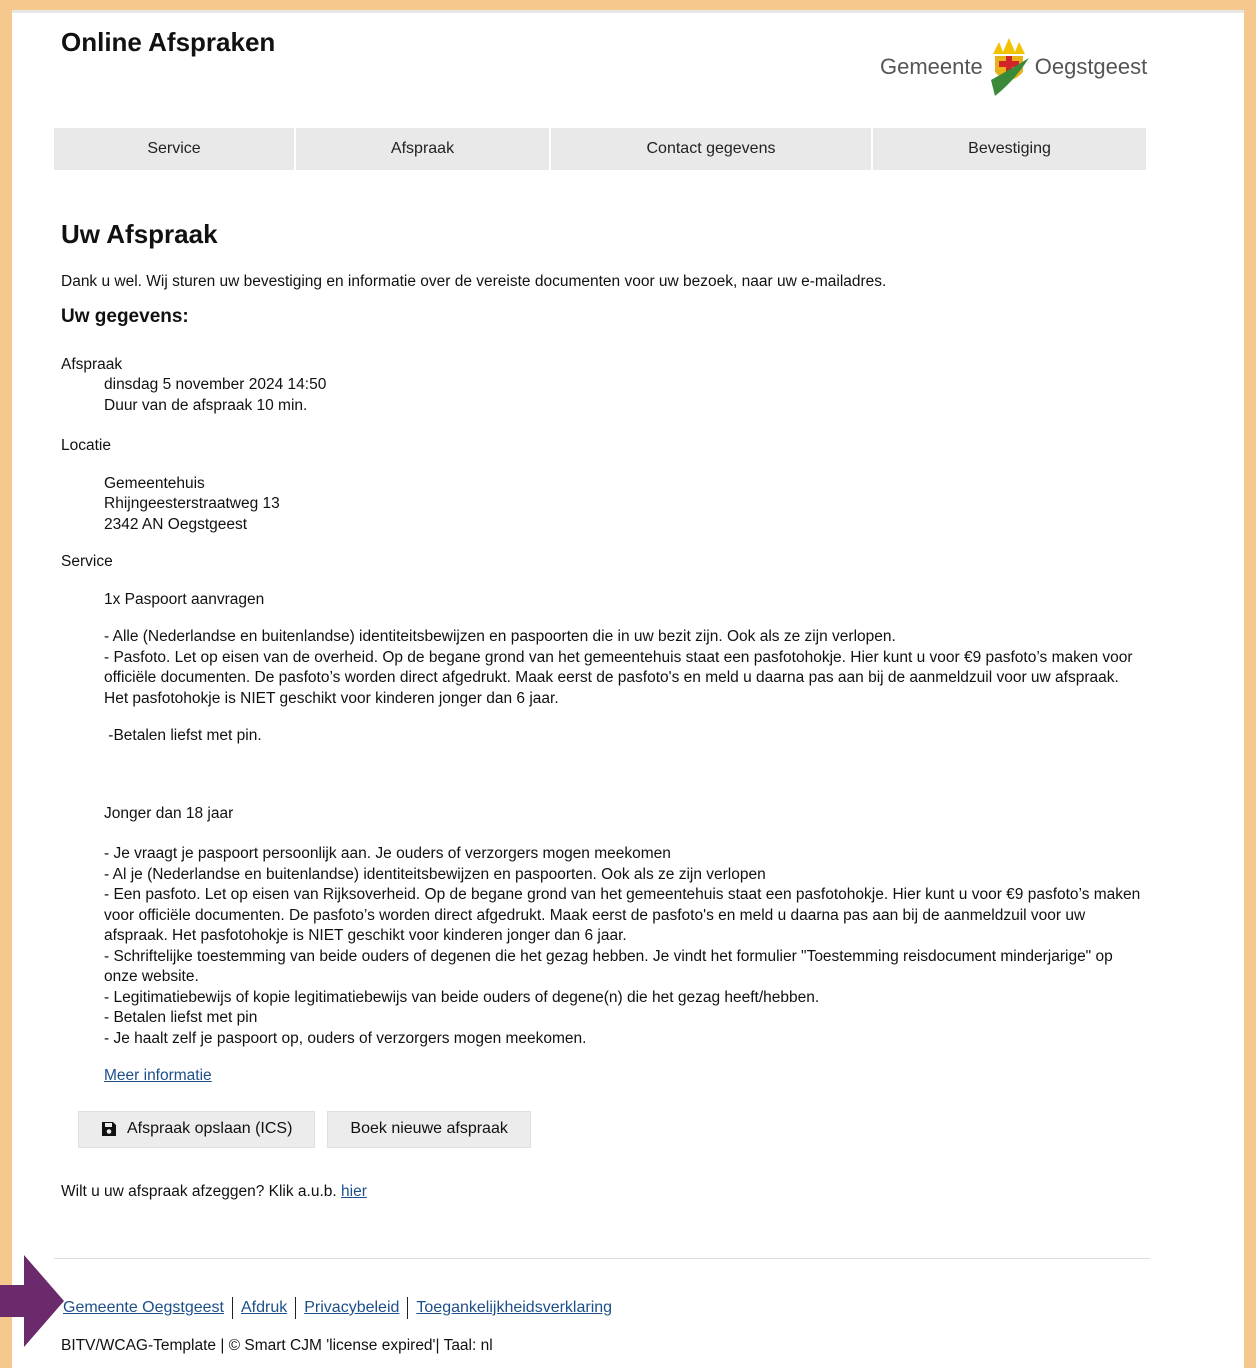  Describe the element at coordinates (931, 66) in the screenshot. I see `logo-word-left: Gemeente` at that location.